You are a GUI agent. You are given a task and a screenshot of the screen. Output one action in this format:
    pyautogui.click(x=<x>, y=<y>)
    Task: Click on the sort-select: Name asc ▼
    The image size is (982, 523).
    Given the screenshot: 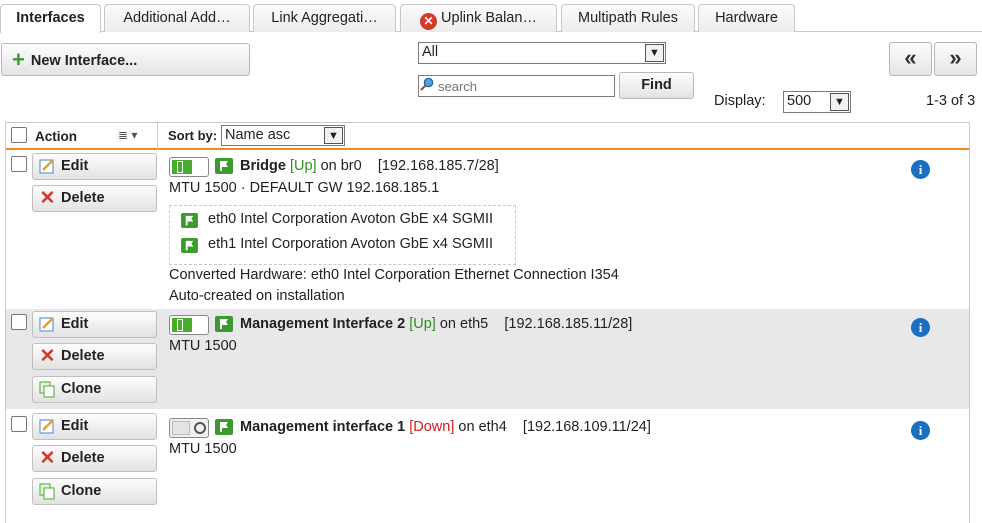 What is the action you would take?
    pyautogui.click(x=283, y=135)
    